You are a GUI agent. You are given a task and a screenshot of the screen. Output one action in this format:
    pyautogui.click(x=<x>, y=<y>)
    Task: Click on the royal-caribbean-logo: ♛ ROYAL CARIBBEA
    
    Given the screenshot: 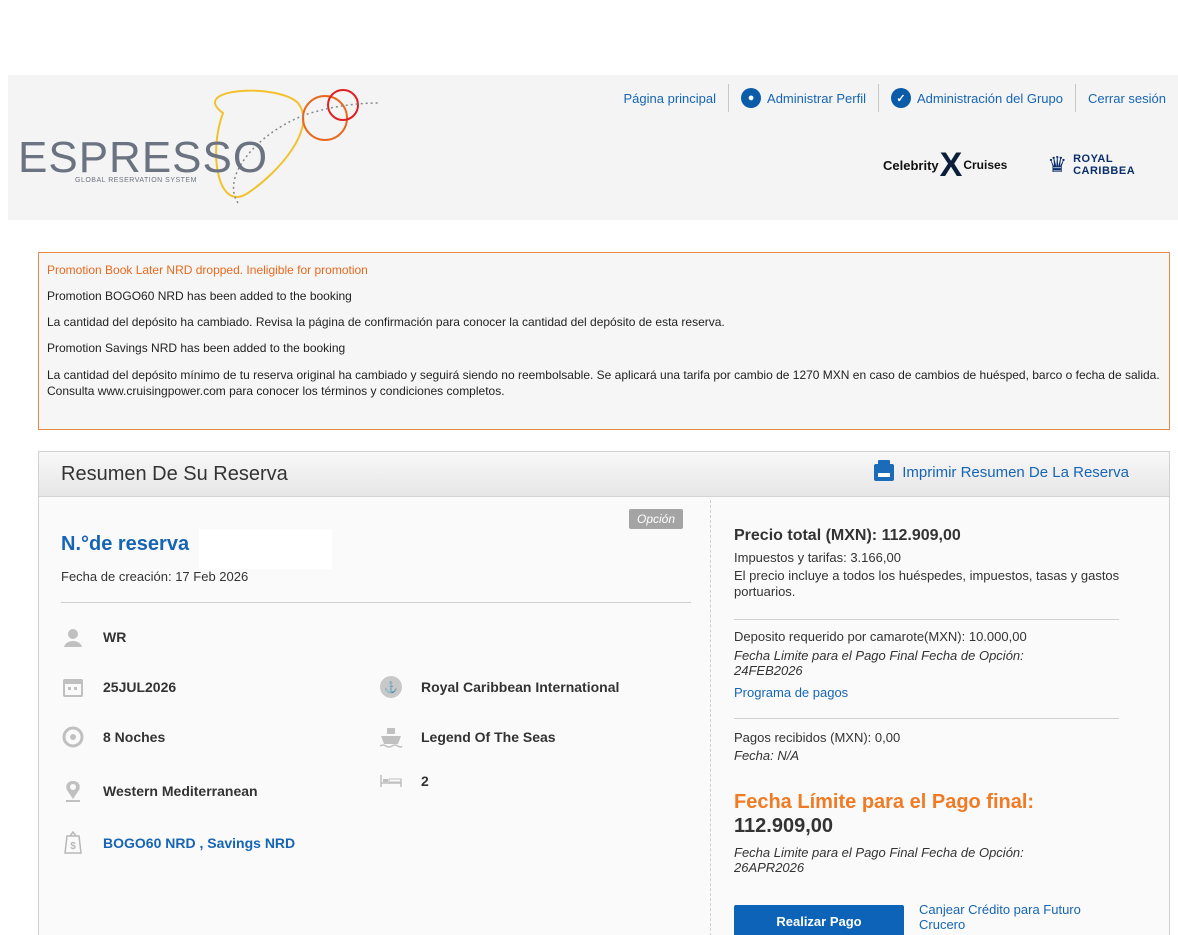 What is the action you would take?
    pyautogui.click(x=1091, y=165)
    